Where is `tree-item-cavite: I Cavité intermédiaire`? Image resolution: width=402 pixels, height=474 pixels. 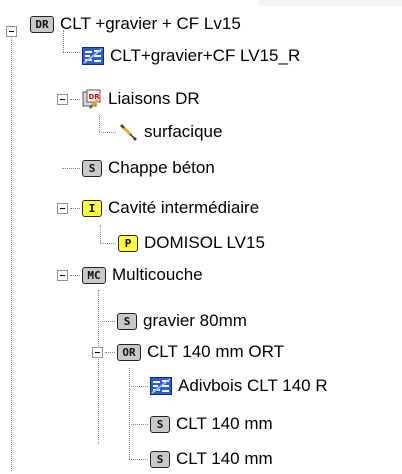 tree-item-cavite: I Cavité intermédiaire is located at coordinates (170, 208).